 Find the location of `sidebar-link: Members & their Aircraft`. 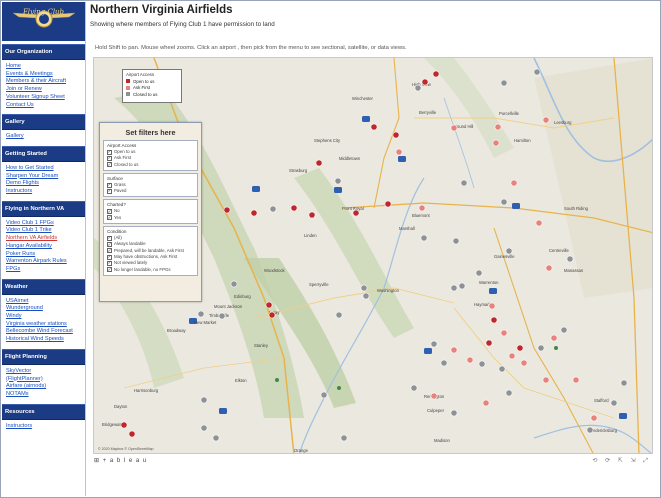

sidebar-link: Members & their Aircraft is located at coordinates (44, 82).